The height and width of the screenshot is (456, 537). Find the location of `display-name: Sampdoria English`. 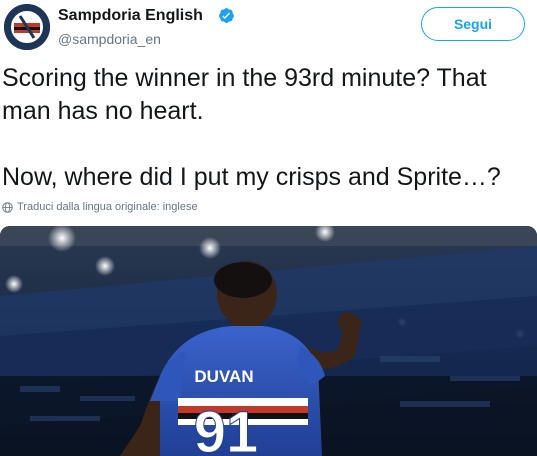

display-name: Sampdoria English is located at coordinates (130, 16).